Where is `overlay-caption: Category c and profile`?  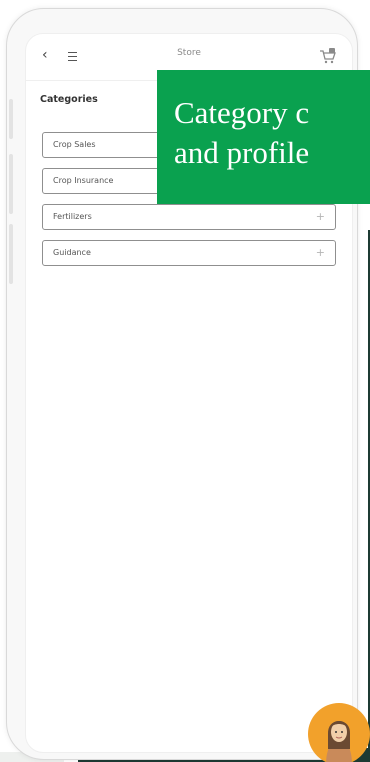
overlay-caption: Category c and profile is located at coordinates (263, 137).